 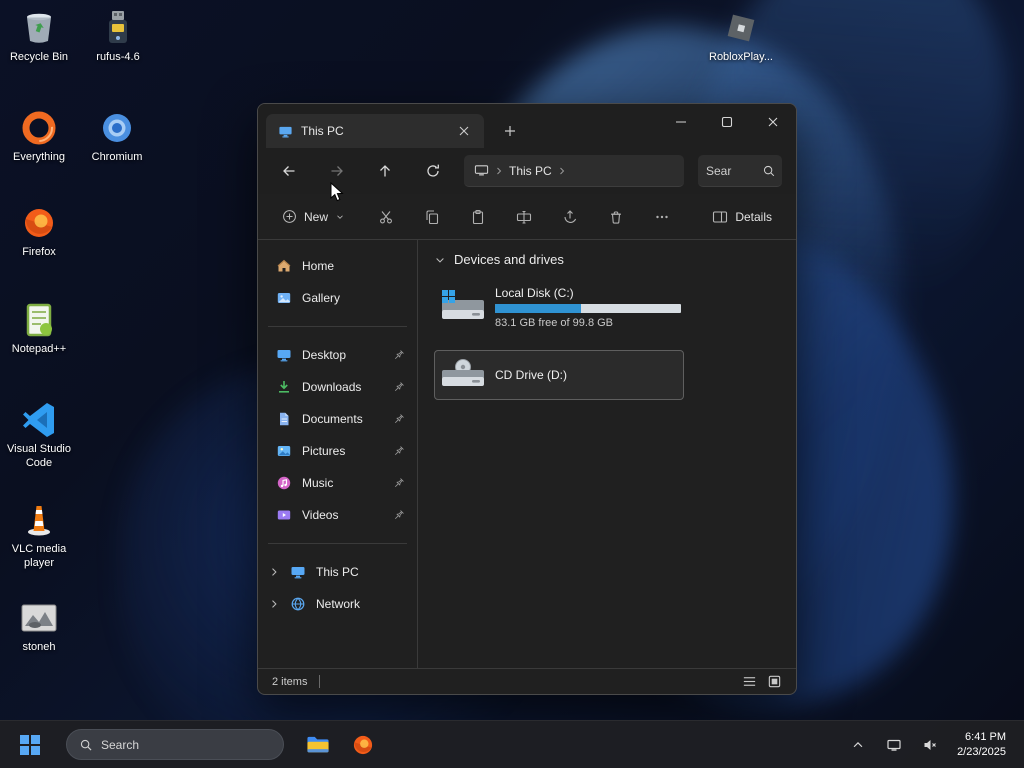 I want to click on desktop-icon-notepadpp: Notepad++, so click(x=39, y=328).